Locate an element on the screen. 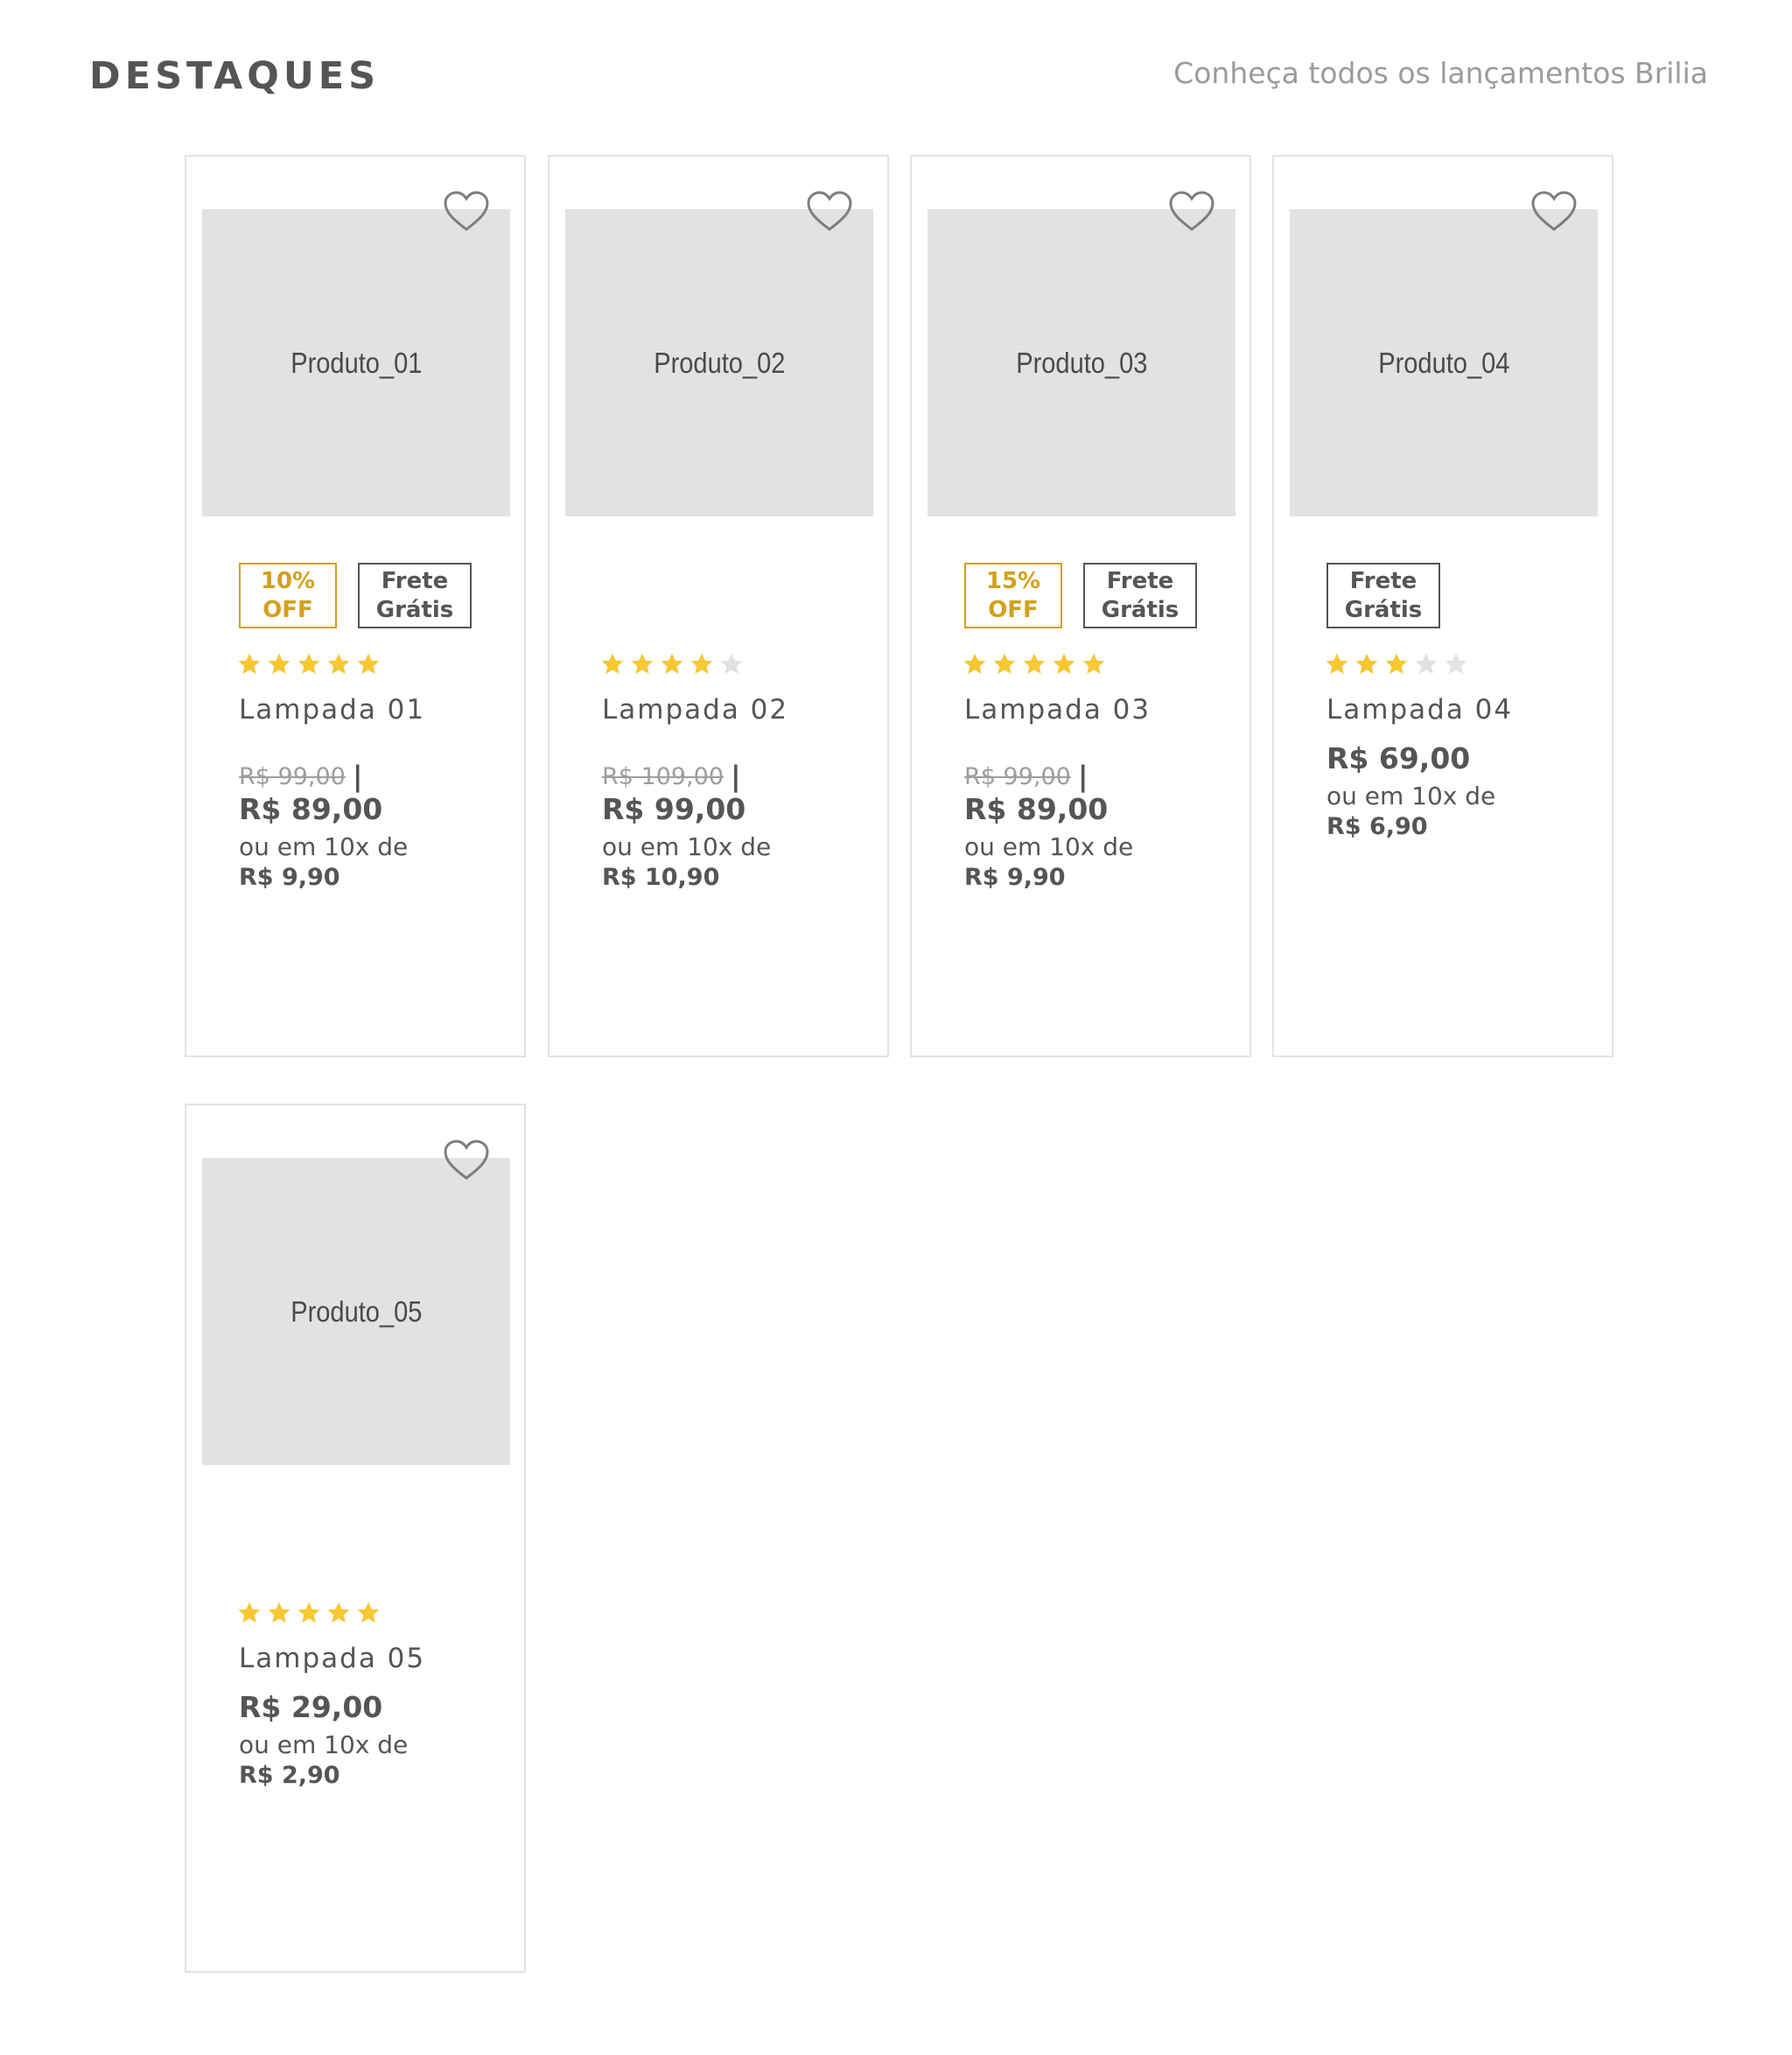 This screenshot has height=2055, width=1792. product-badges: 10% OFF Frete Grátis is located at coordinates (355, 595).